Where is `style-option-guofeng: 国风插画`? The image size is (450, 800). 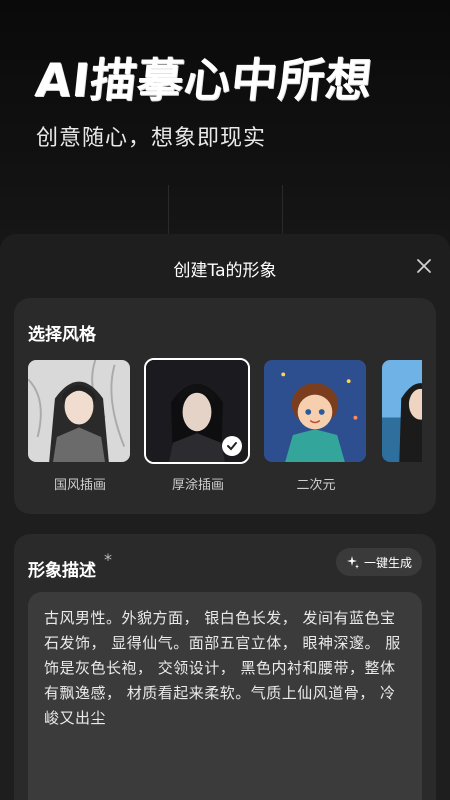 style-option-guofeng: 国风插画 is located at coordinates (80, 425).